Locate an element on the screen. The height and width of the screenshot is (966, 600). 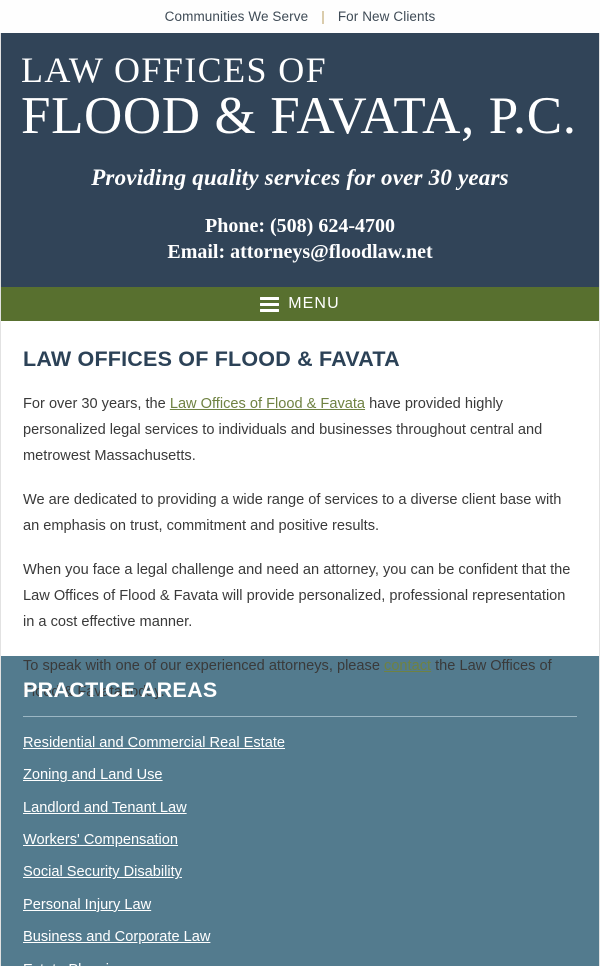
practice-area-link-estate-planning: Estate Planning is located at coordinates (74, 964).